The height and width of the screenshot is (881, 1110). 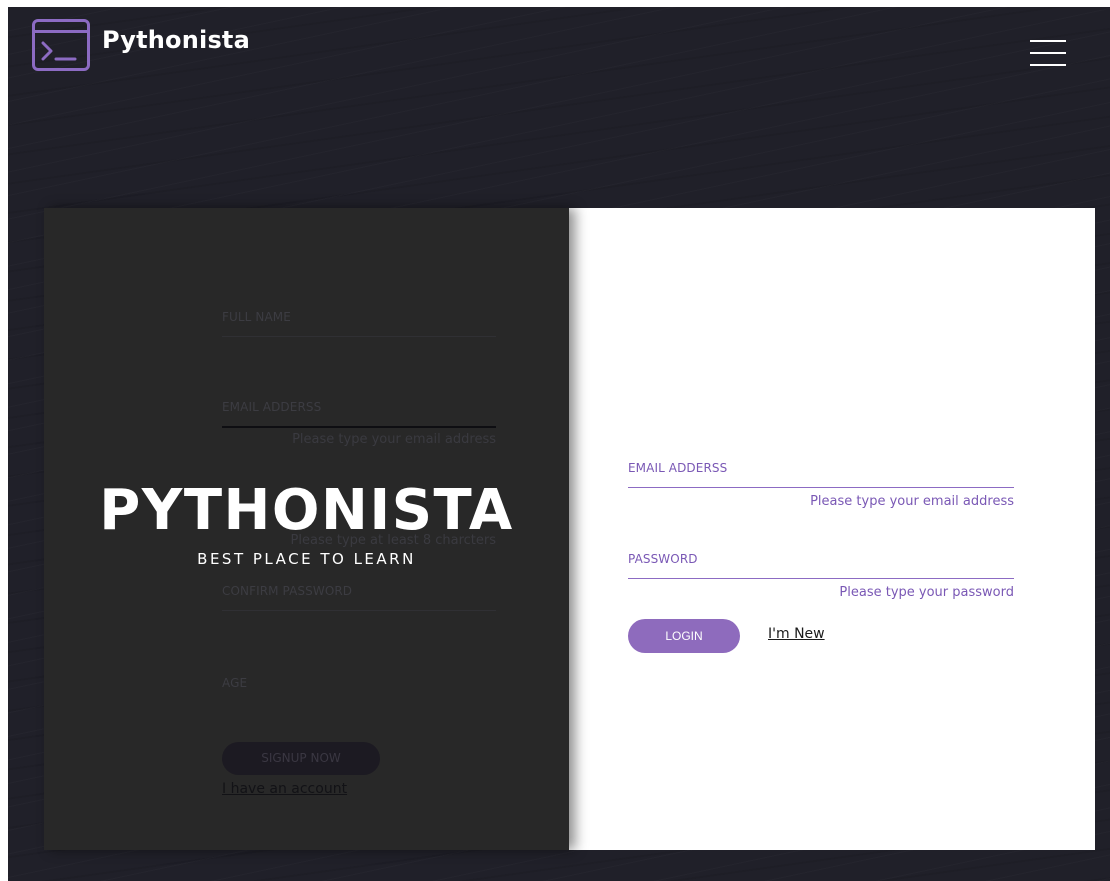 What do you see at coordinates (235, 683) in the screenshot?
I see `signup-age-label: AGE` at bounding box center [235, 683].